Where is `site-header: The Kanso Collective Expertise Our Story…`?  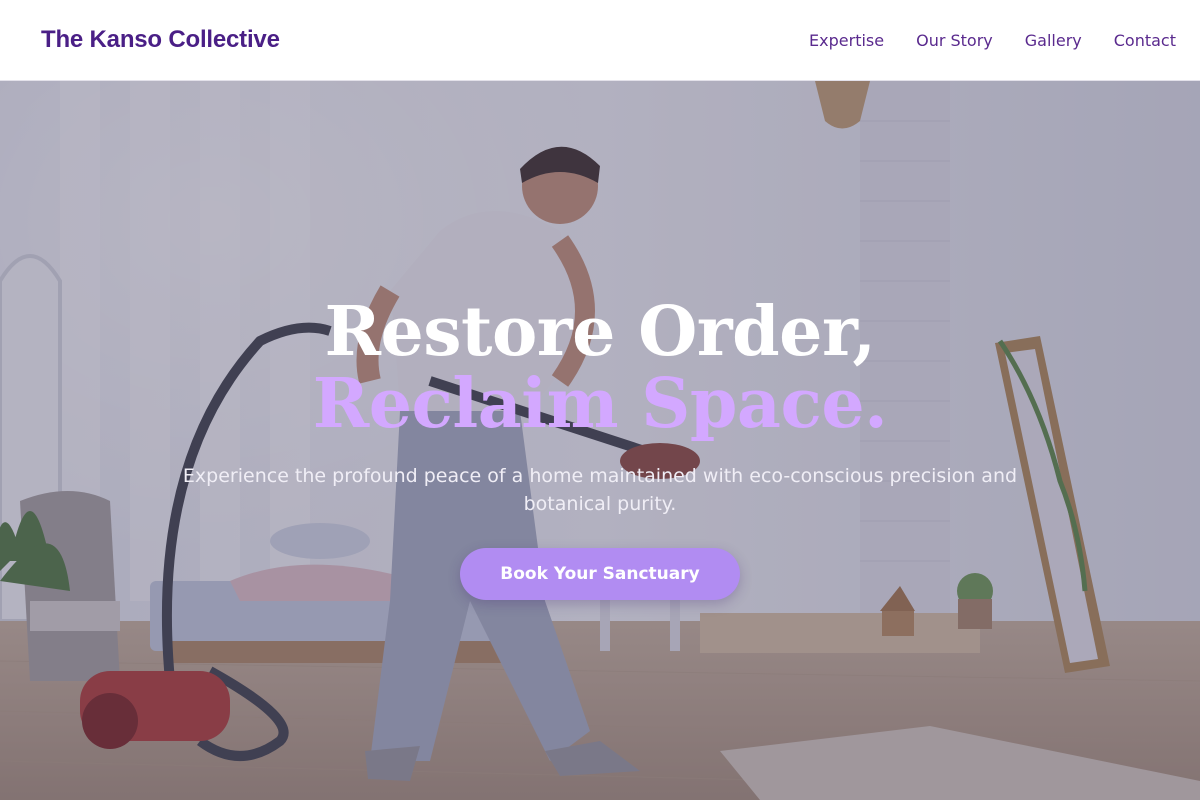 site-header: The Kanso Collective Expertise Our Story… is located at coordinates (600, 40).